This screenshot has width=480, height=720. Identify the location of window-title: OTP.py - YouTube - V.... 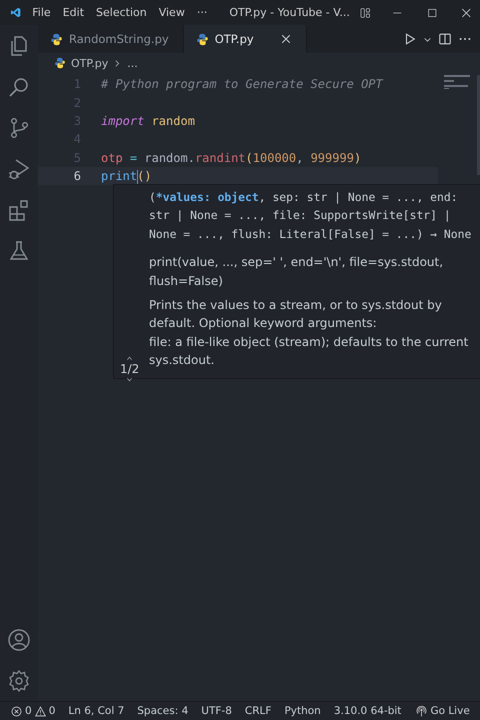
(289, 12).